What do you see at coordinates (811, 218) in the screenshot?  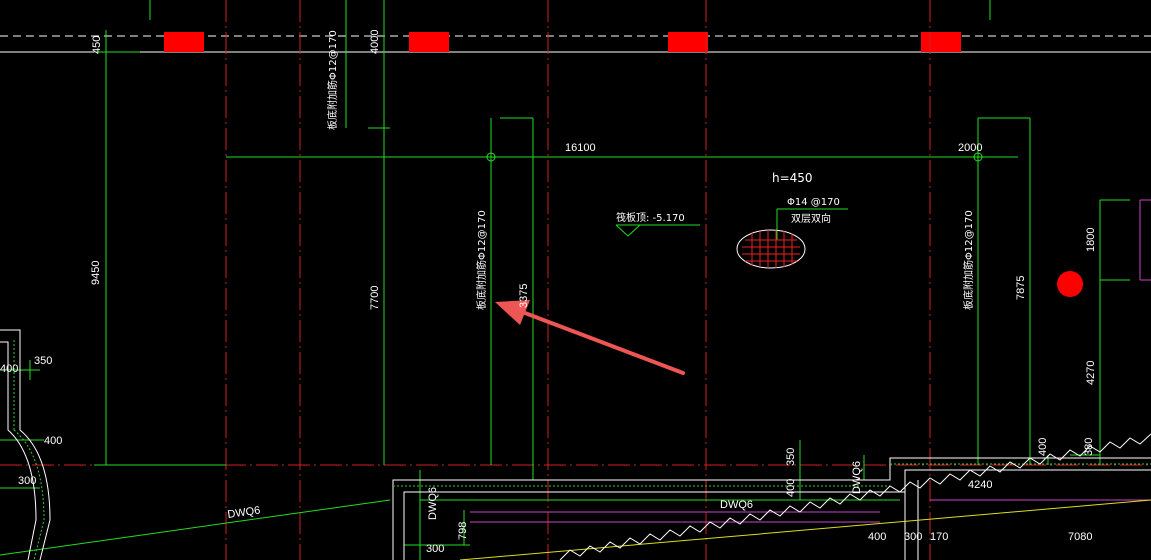 I see `rebar-double-label: 双层双向` at bounding box center [811, 218].